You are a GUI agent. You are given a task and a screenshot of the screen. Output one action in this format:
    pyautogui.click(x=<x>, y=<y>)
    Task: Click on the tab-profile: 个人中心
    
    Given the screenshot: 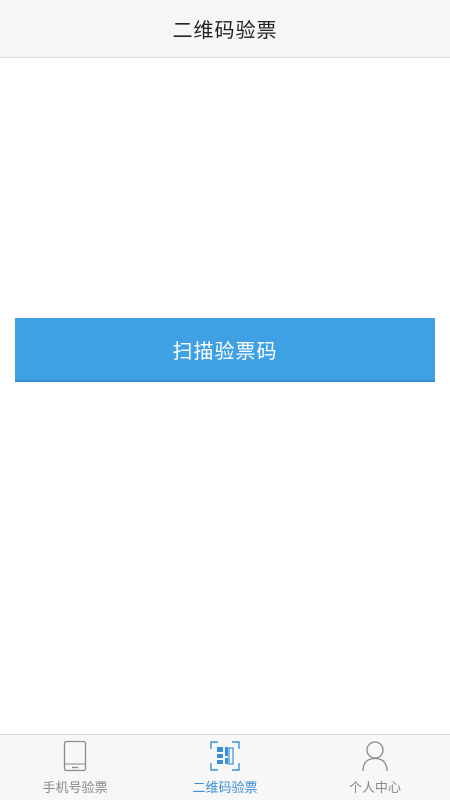 What is the action you would take?
    pyautogui.click(x=375, y=767)
    